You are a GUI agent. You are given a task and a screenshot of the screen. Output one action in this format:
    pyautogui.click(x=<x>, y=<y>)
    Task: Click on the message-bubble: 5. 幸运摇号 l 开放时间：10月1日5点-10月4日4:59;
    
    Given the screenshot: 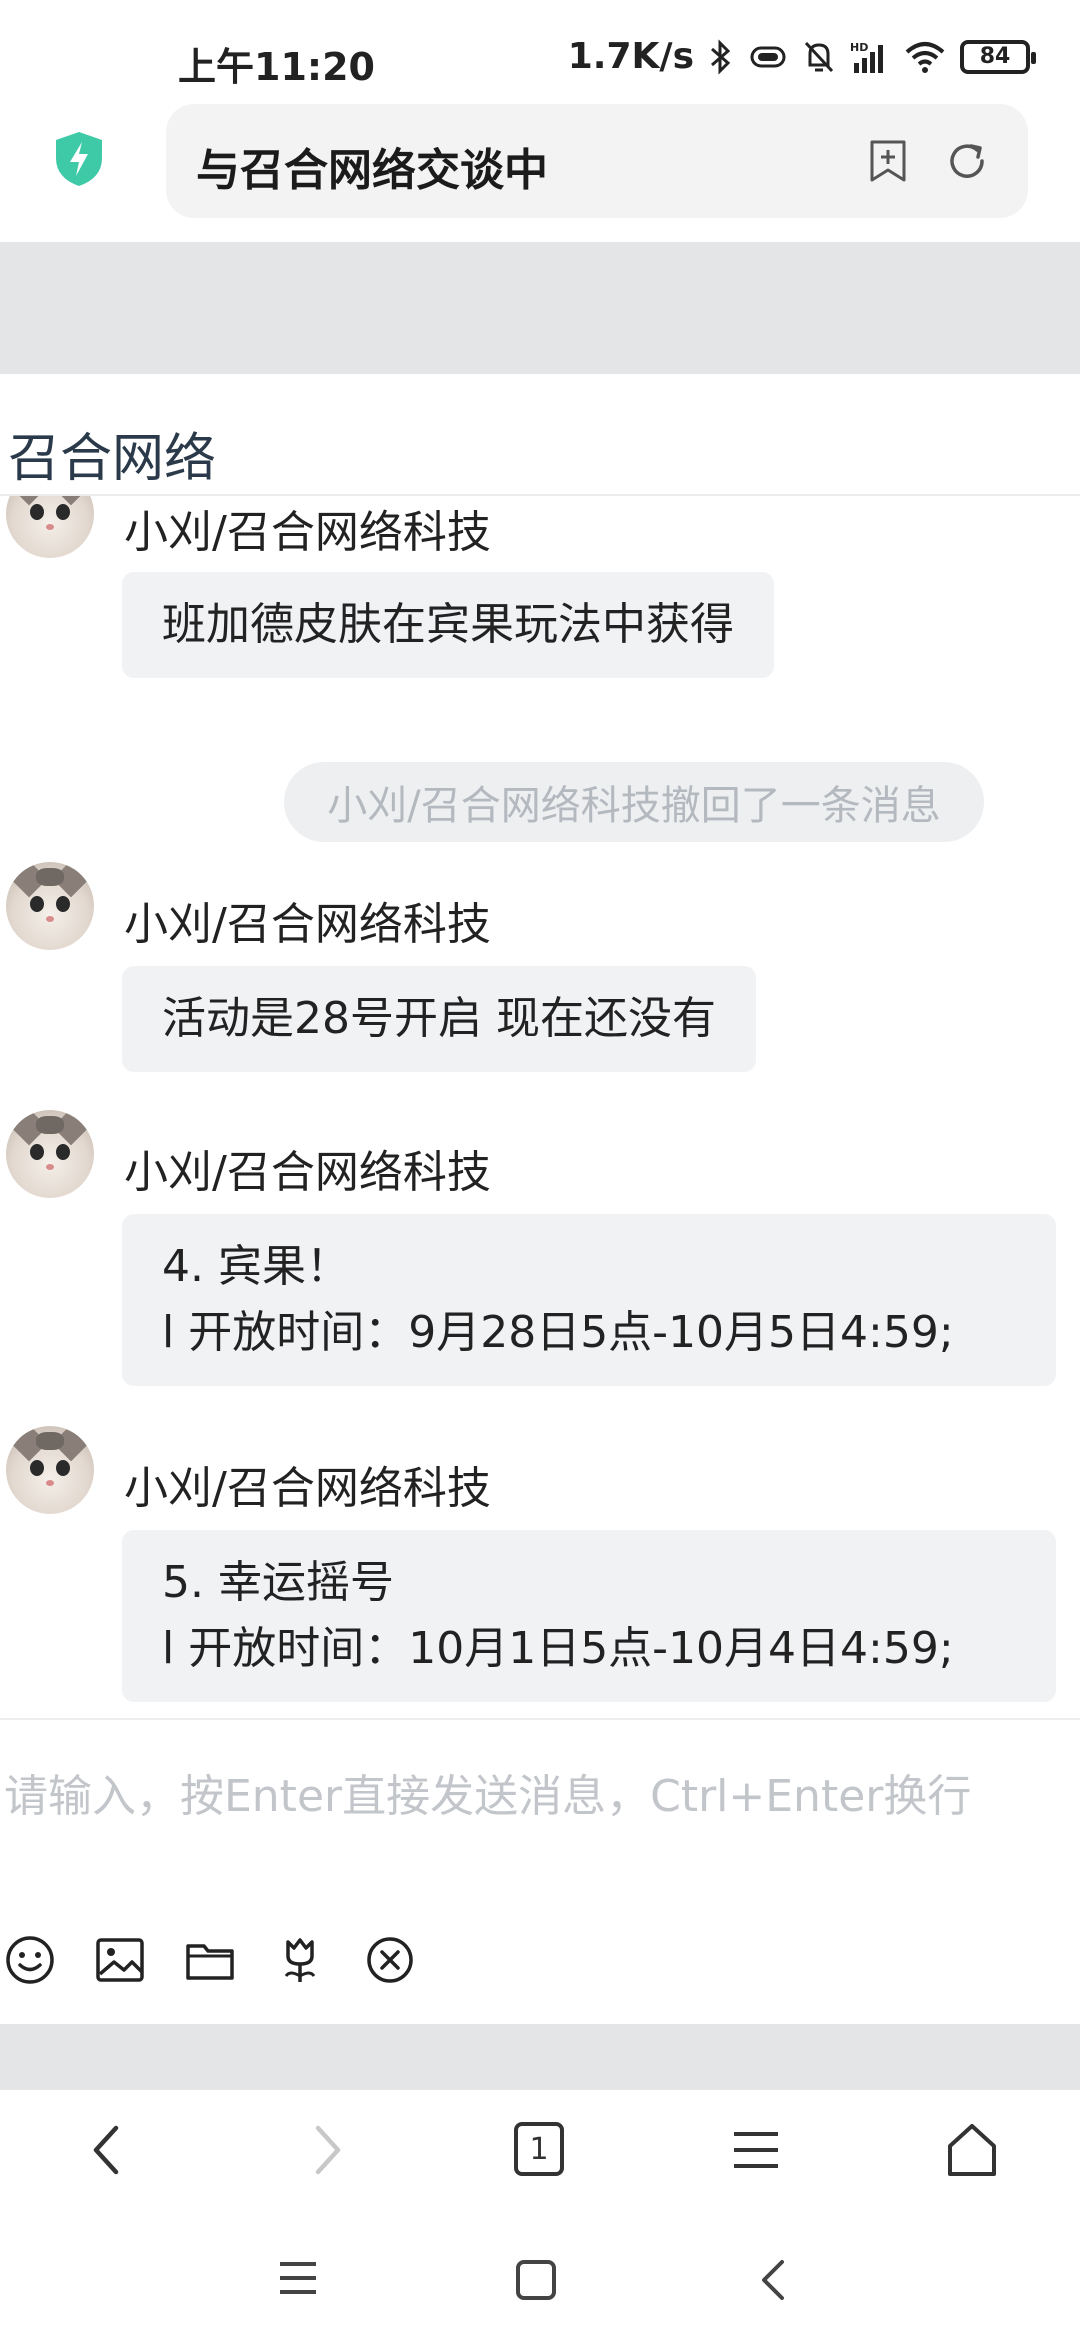 What is the action you would take?
    pyautogui.click(x=589, y=1616)
    